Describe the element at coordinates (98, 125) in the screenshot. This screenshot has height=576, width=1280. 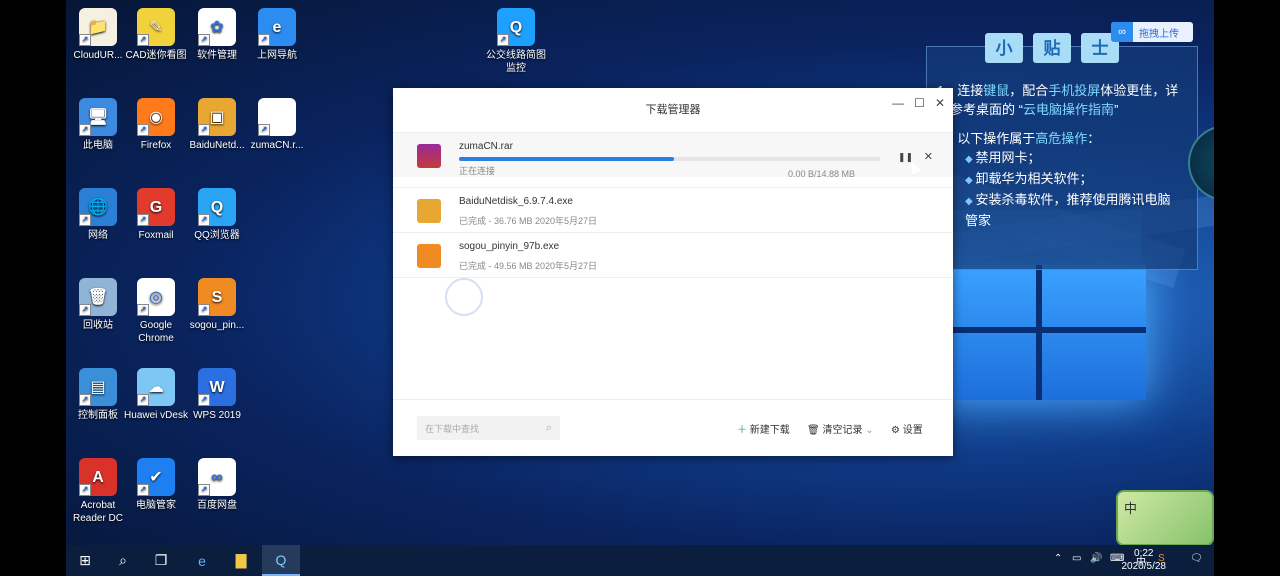
I see `this-pc-shortcut: 🖥 ↗ 此电脑` at that location.